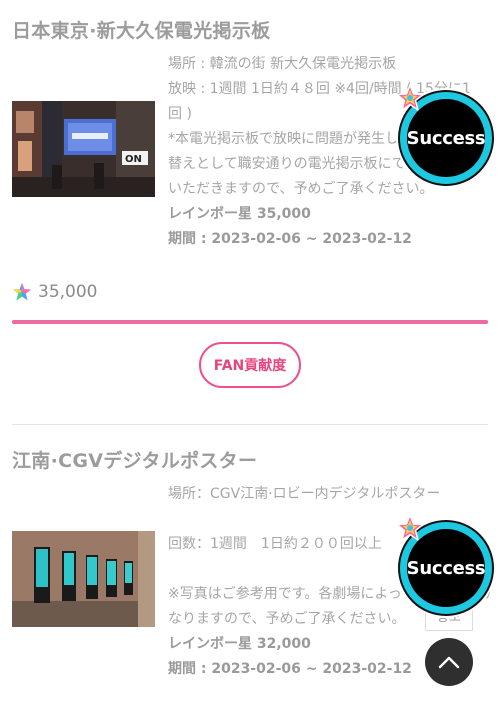 Image resolution: width=500 pixels, height=709 pixels. I want to click on svg-text: ON, so click(133, 159).